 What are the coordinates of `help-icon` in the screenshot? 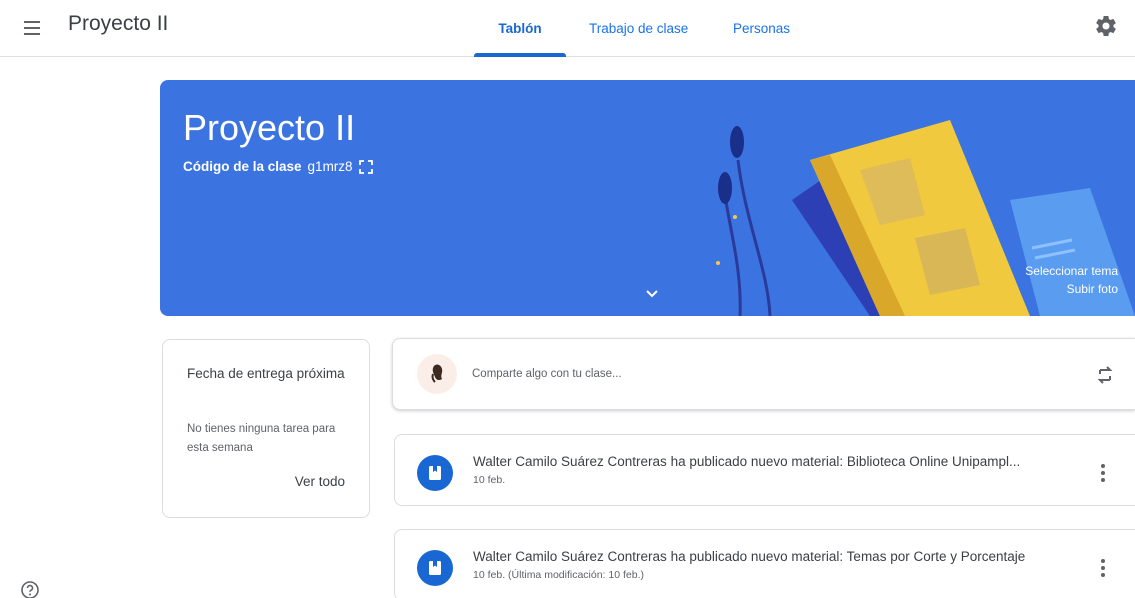 It's located at (30, 589).